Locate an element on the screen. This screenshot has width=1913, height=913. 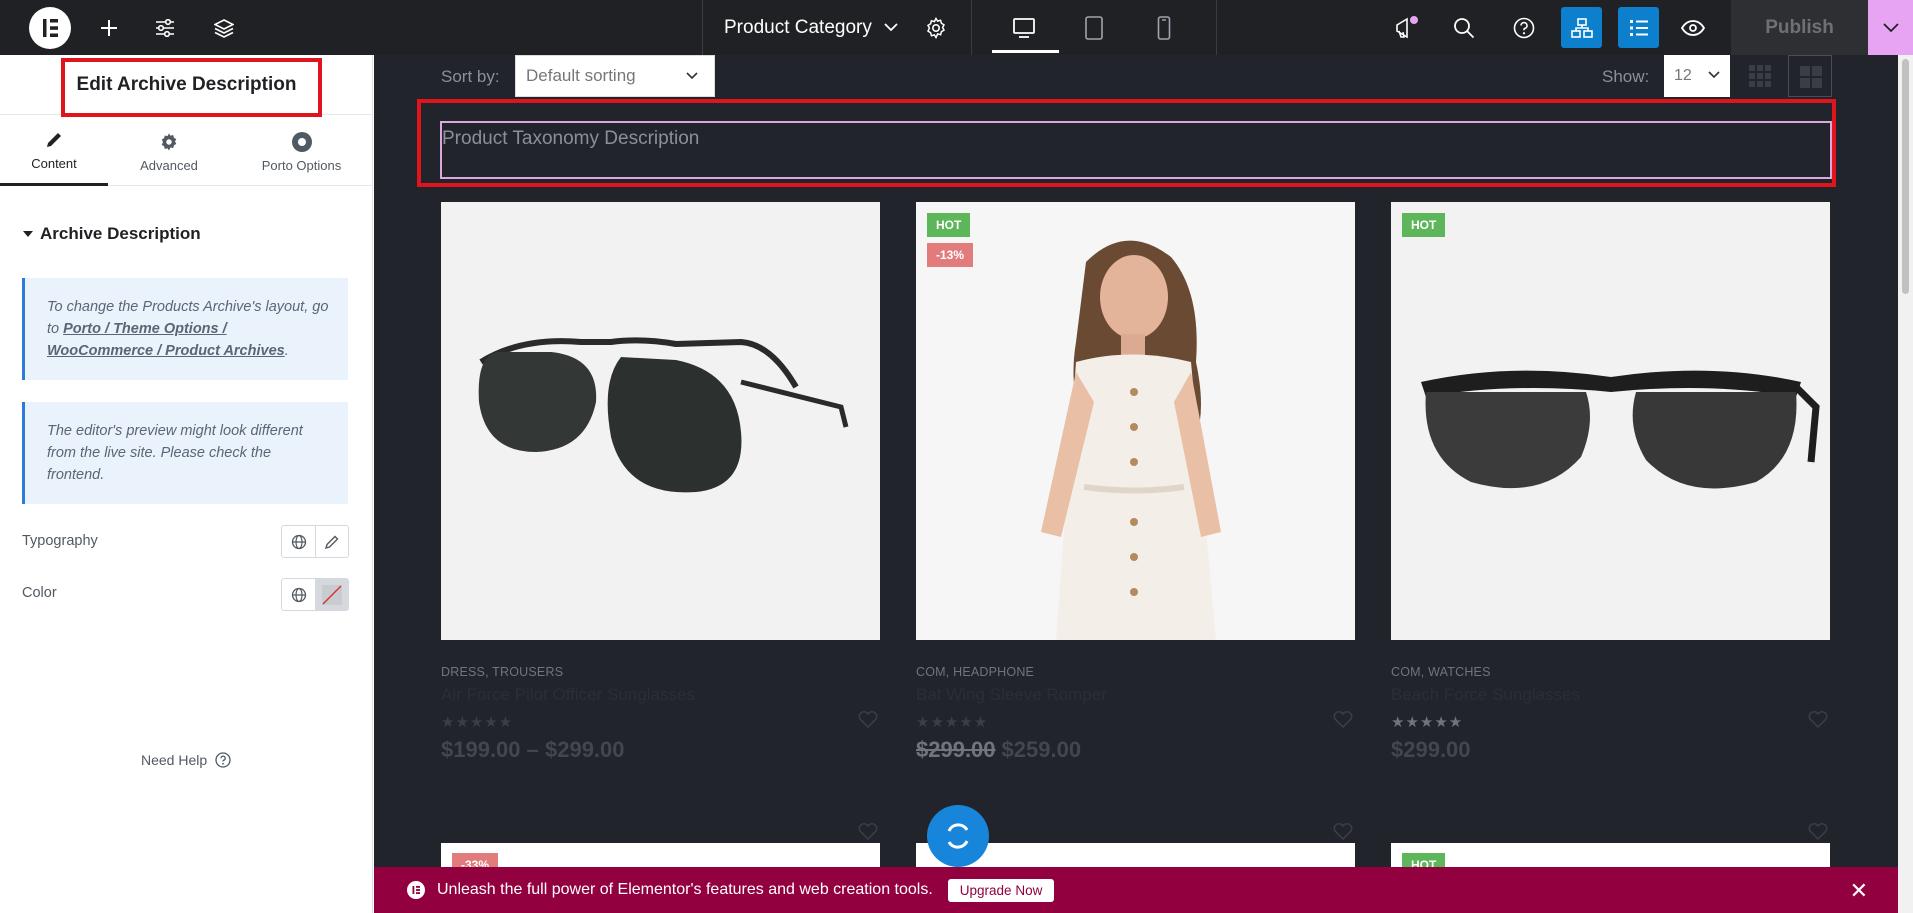
scrollbar-thumb is located at coordinates (1905, 176).